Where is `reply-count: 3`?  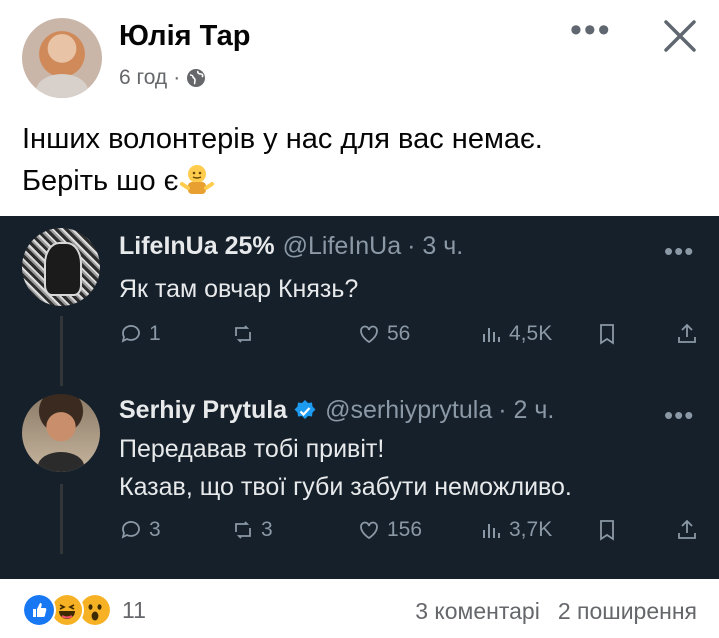 reply-count: 3 is located at coordinates (155, 529).